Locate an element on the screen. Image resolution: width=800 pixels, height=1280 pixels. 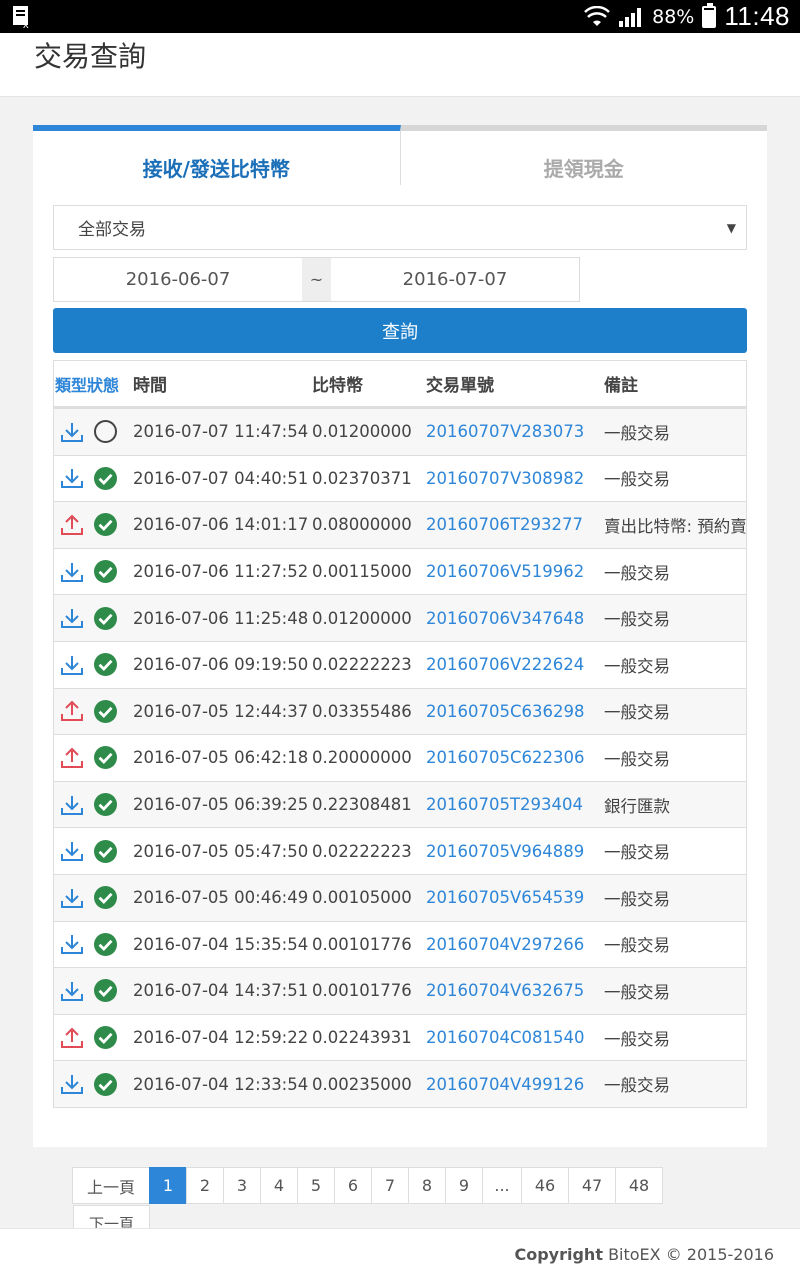
order-number-link: 20160706V347648 is located at coordinates (515, 618).